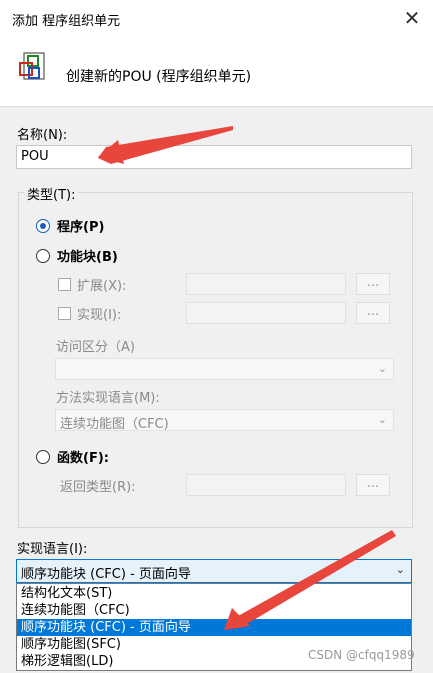 This screenshot has height=673, width=433. Describe the element at coordinates (214, 593) in the screenshot. I see `impl-lang-option: 结构化文本(ST)` at that location.